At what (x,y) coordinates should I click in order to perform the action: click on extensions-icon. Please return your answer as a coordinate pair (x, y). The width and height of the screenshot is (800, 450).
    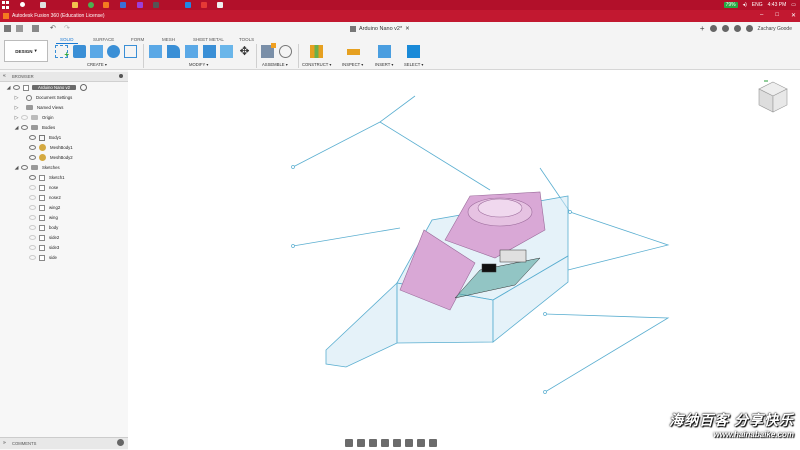
    Looking at the image, I should click on (713, 28).